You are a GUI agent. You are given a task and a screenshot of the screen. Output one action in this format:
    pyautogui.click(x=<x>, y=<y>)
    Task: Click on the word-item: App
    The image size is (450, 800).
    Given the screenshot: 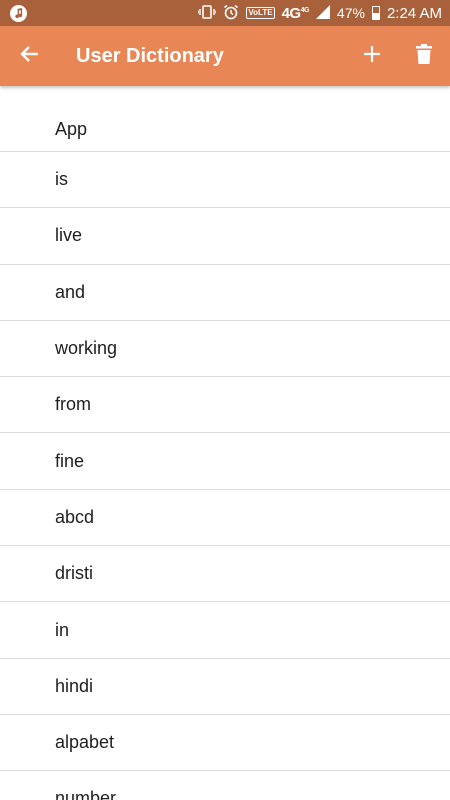 What is the action you would take?
    pyautogui.click(x=225, y=119)
    